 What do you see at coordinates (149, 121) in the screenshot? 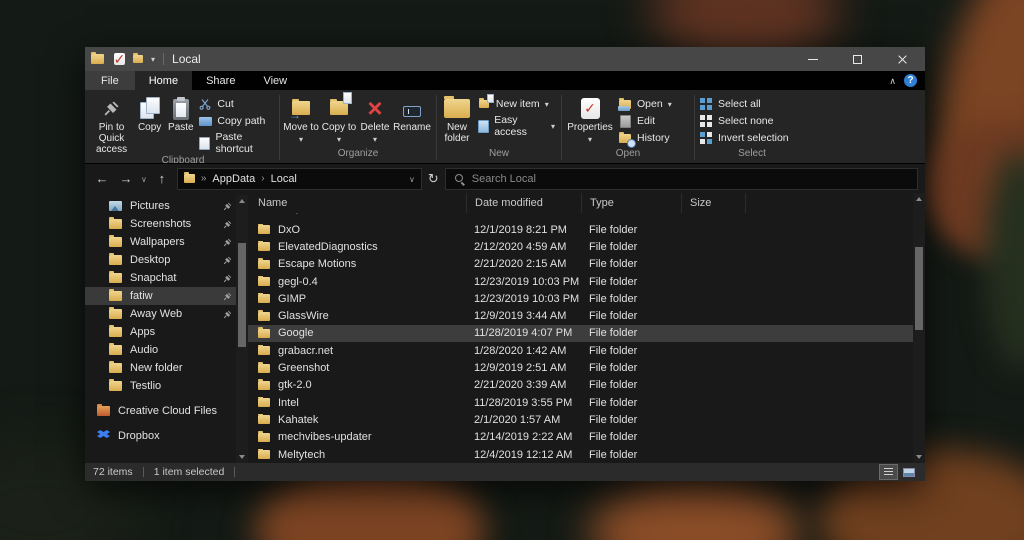
I see `copy-button: Copy` at bounding box center [149, 121].